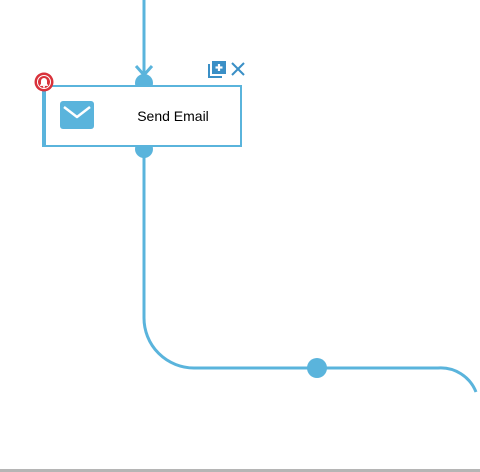  I want to click on node-actions-toolbar, so click(226, 69).